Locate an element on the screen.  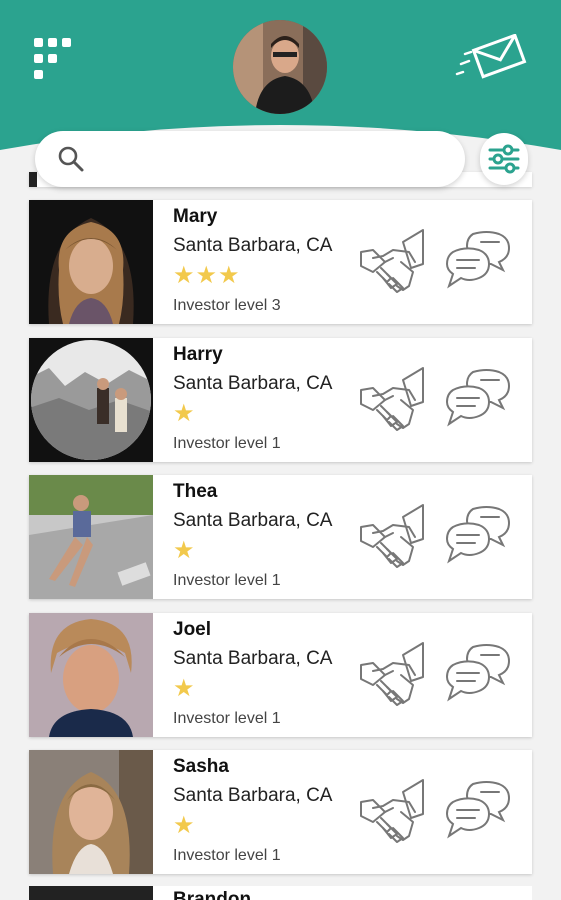
messages-button is located at coordinates (491, 56).